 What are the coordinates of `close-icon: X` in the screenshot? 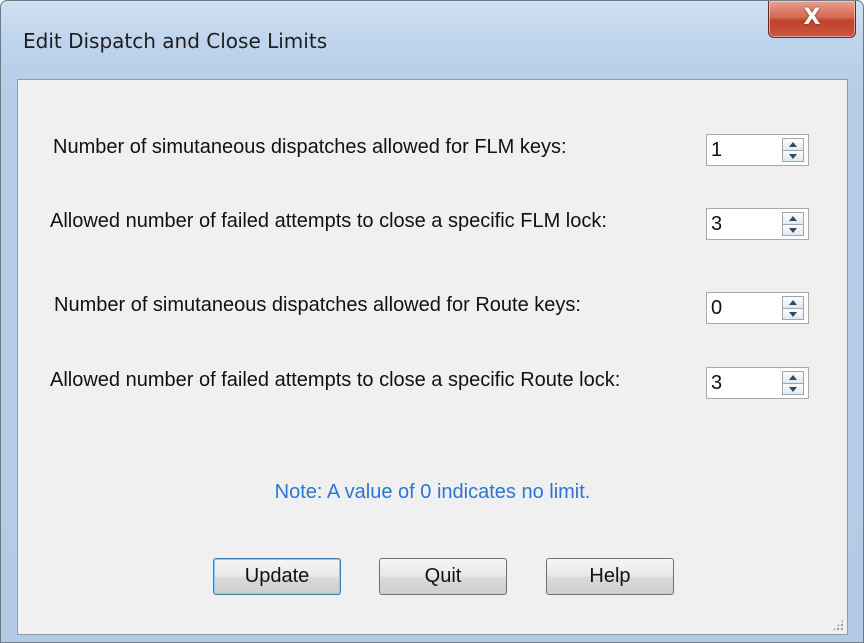 It's located at (812, 17).